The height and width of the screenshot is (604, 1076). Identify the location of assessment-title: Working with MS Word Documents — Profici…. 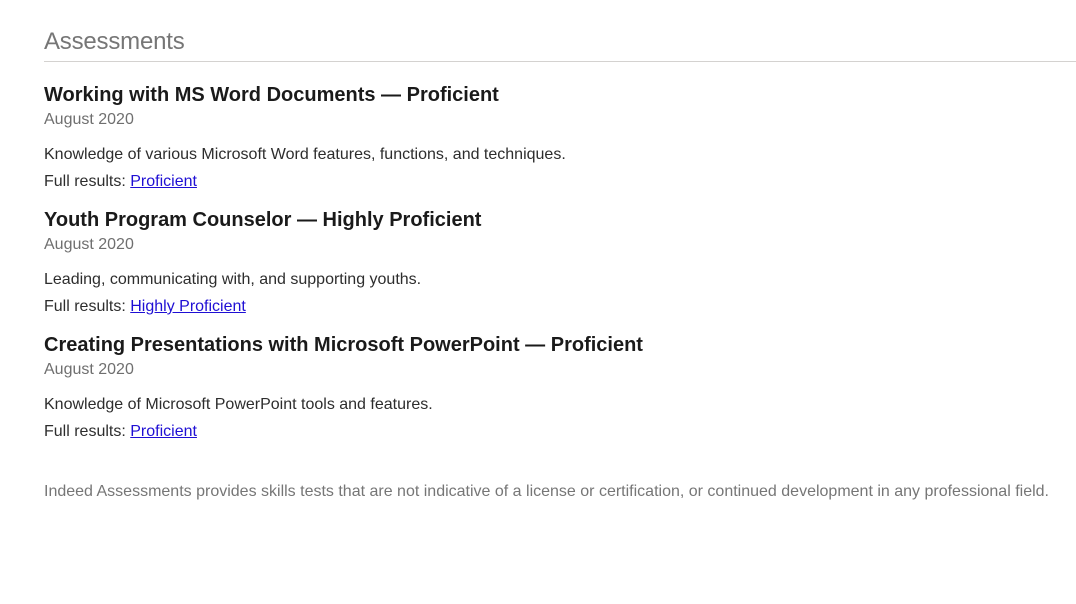
(271, 95).